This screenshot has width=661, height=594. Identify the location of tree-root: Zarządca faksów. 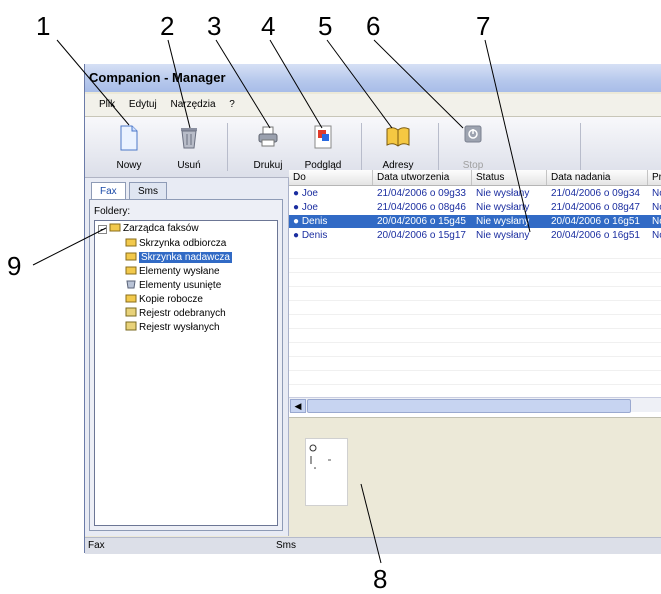
(154, 228).